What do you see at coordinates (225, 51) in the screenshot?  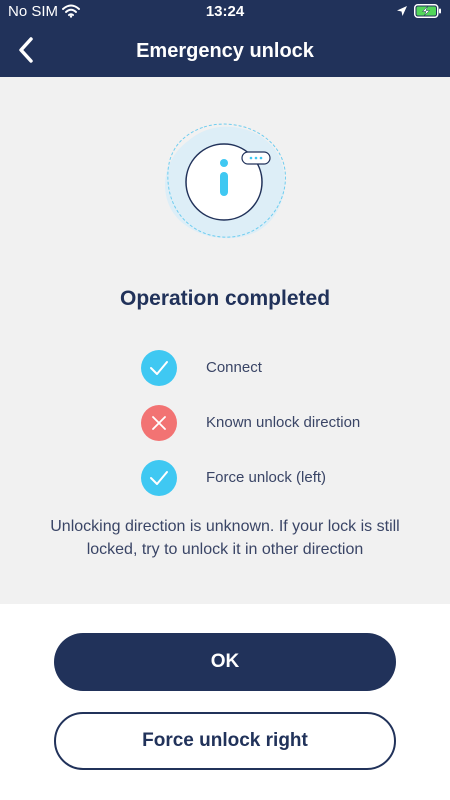 I see `page-title: Emergency unlock` at bounding box center [225, 51].